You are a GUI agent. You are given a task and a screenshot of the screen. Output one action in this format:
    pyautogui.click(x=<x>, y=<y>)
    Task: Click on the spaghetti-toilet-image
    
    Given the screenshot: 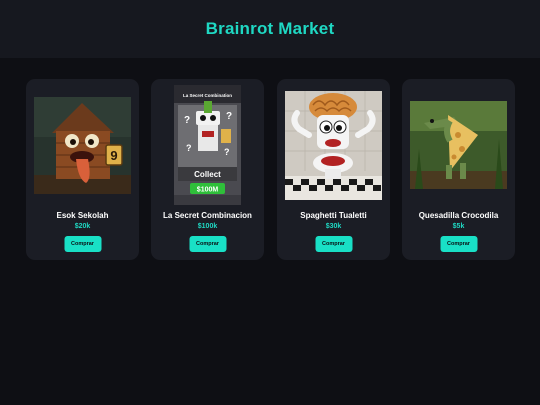 What is the action you would take?
    pyautogui.click(x=333, y=145)
    